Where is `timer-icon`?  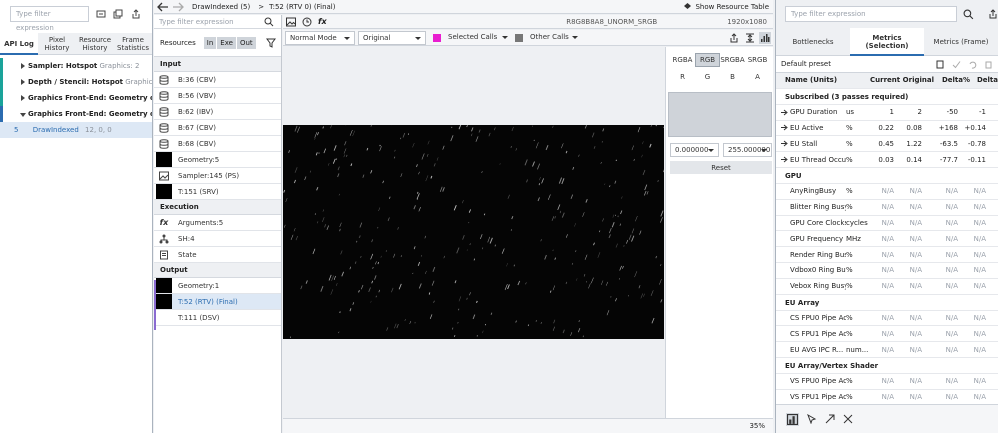
timer-icon is located at coordinates (307, 22).